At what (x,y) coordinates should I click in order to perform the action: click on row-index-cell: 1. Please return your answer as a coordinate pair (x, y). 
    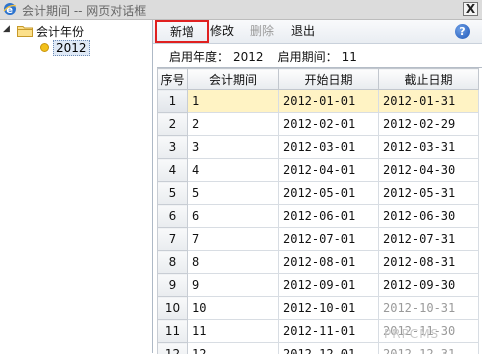
    Looking at the image, I should click on (173, 101).